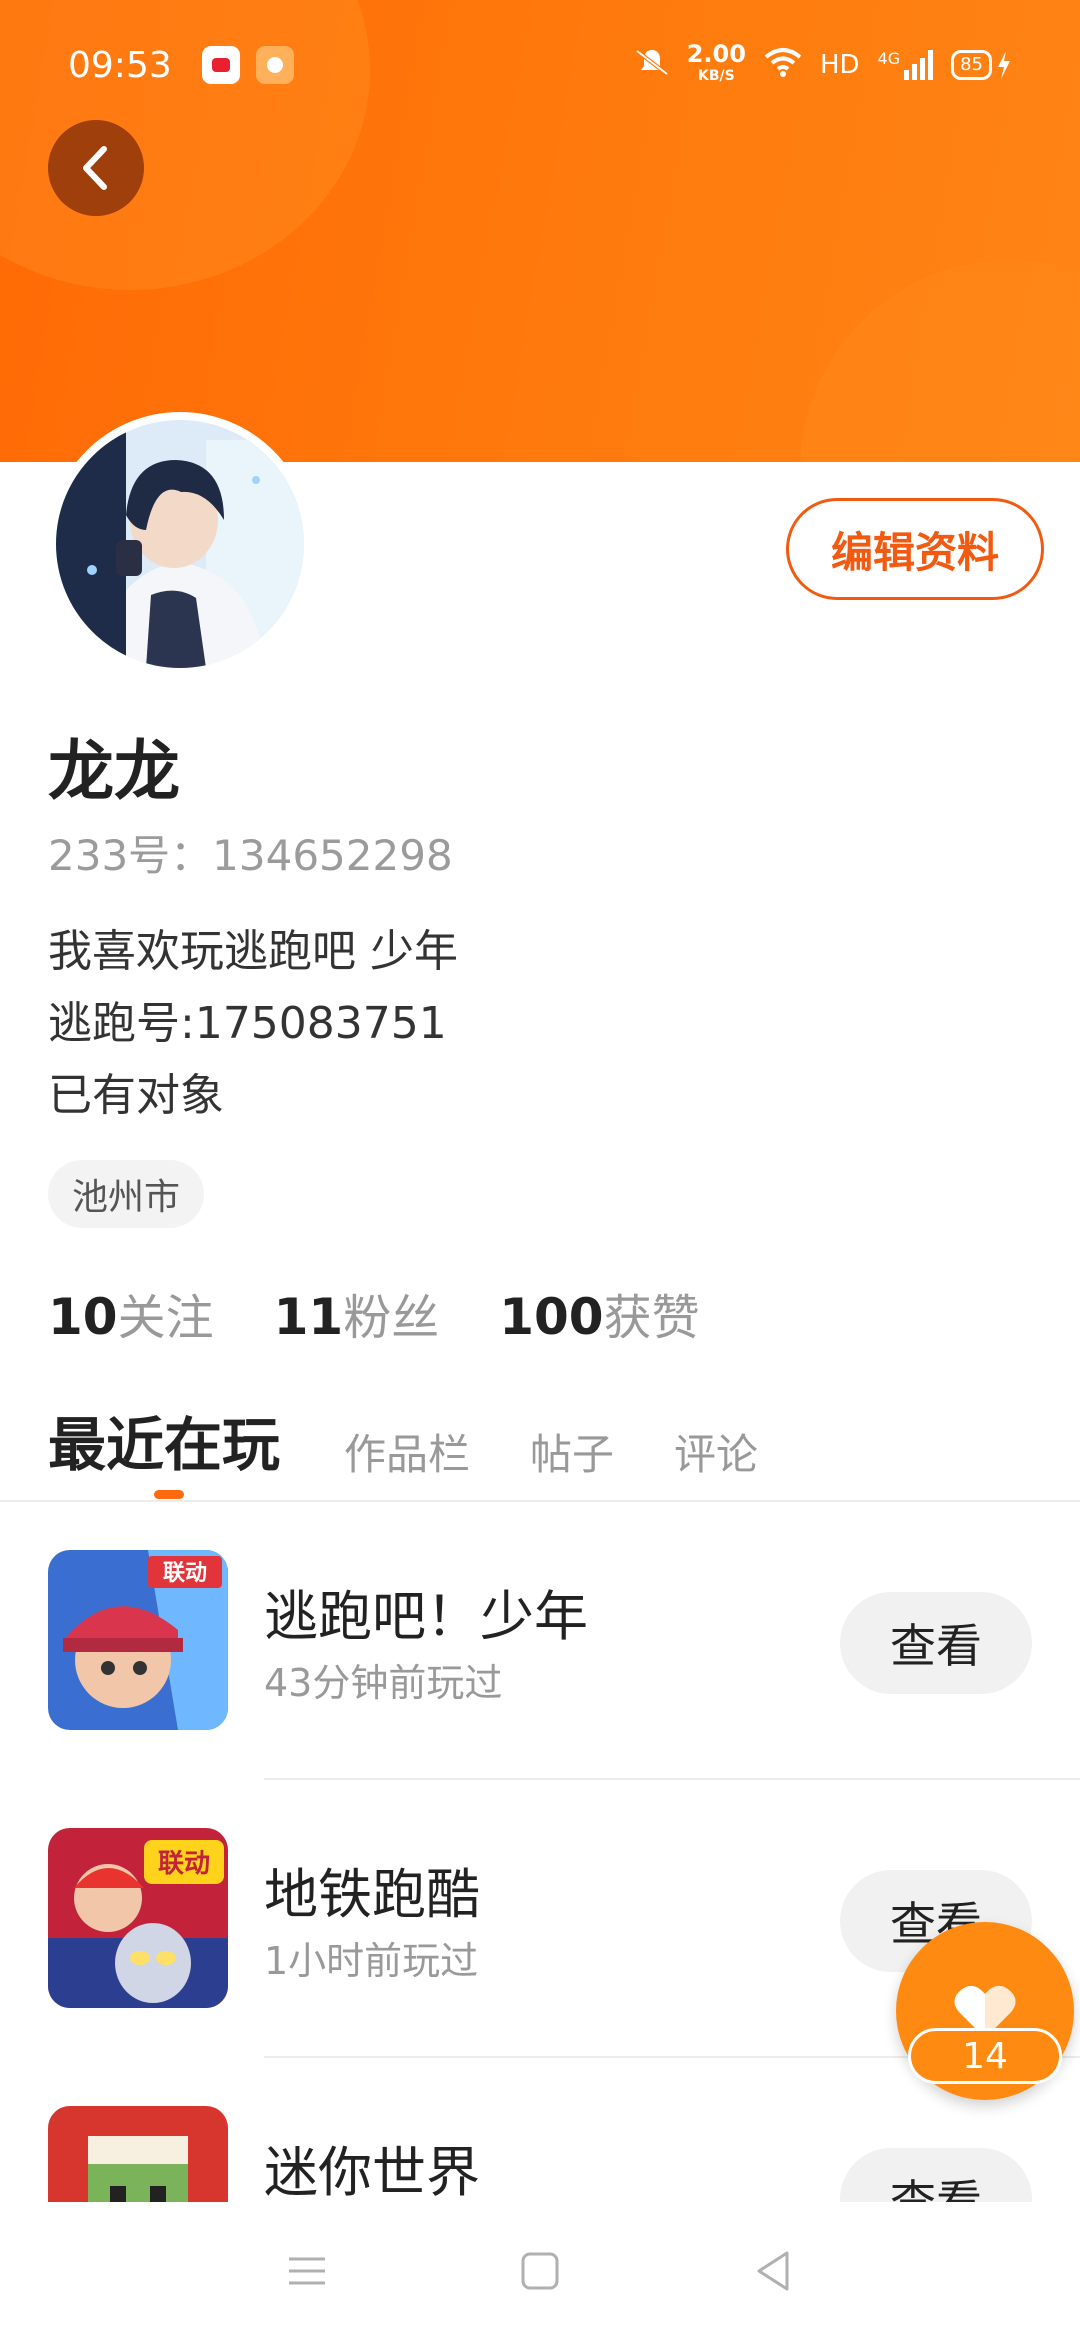 Image resolution: width=1080 pixels, height=2340 pixels. Describe the element at coordinates (540, 65) in the screenshot. I see `status-bar: 09:53 2.00 KB/S HD 4G 85` at that location.